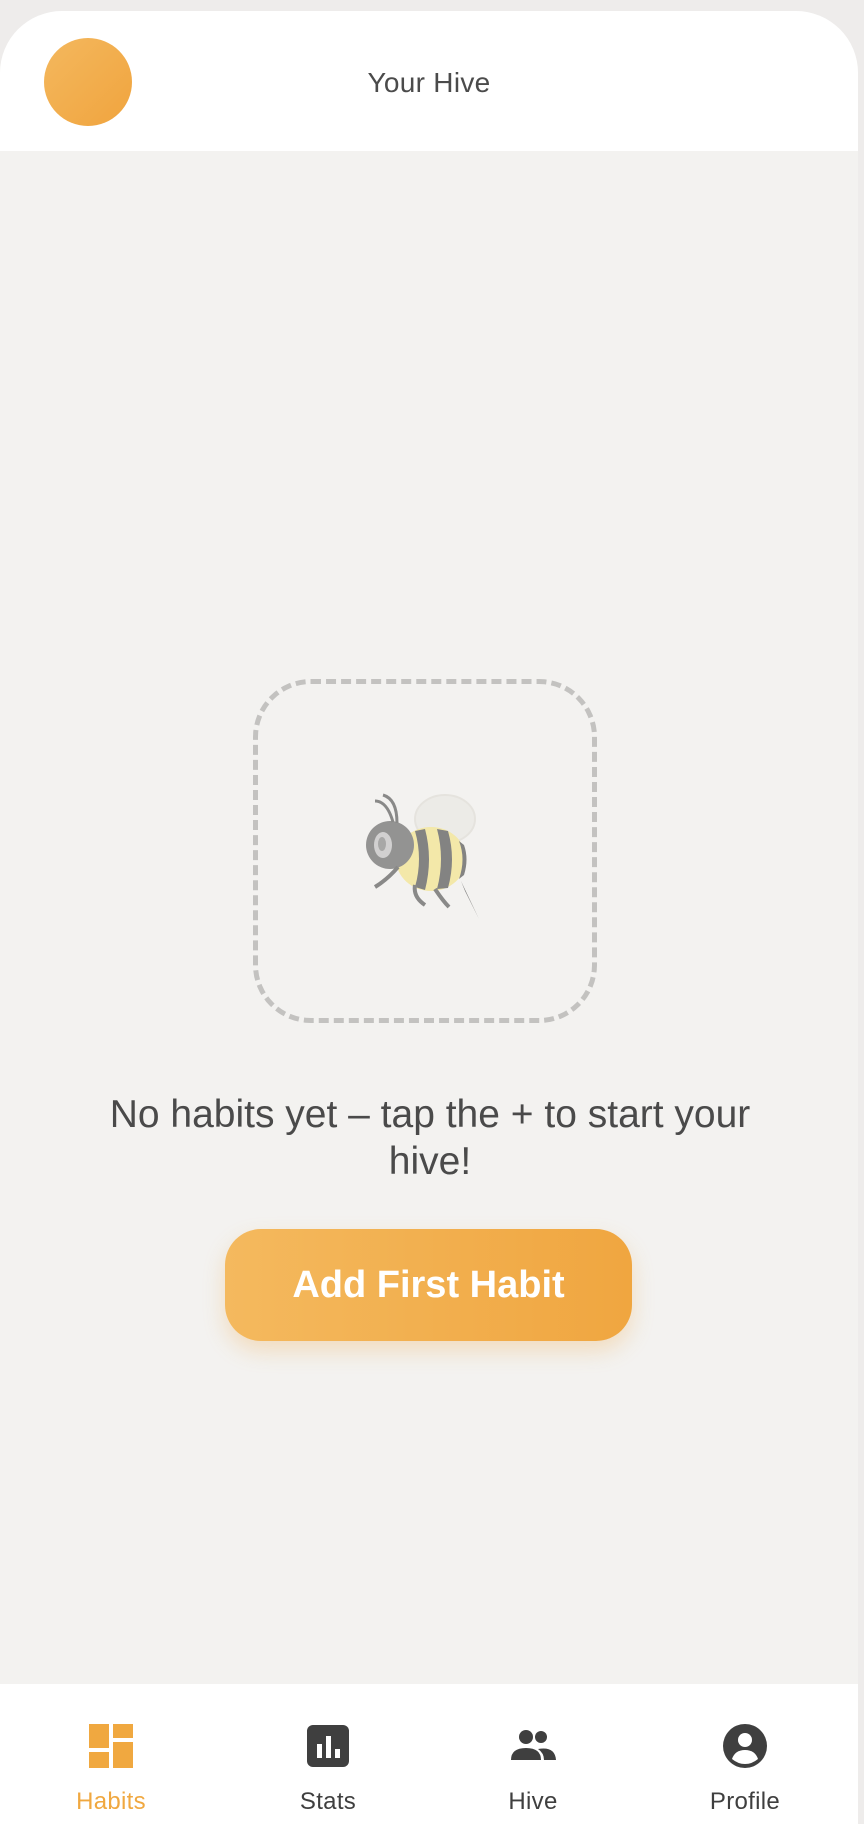 The image size is (864, 1824). What do you see at coordinates (111, 1746) in the screenshot?
I see `dashboard-icon` at bounding box center [111, 1746].